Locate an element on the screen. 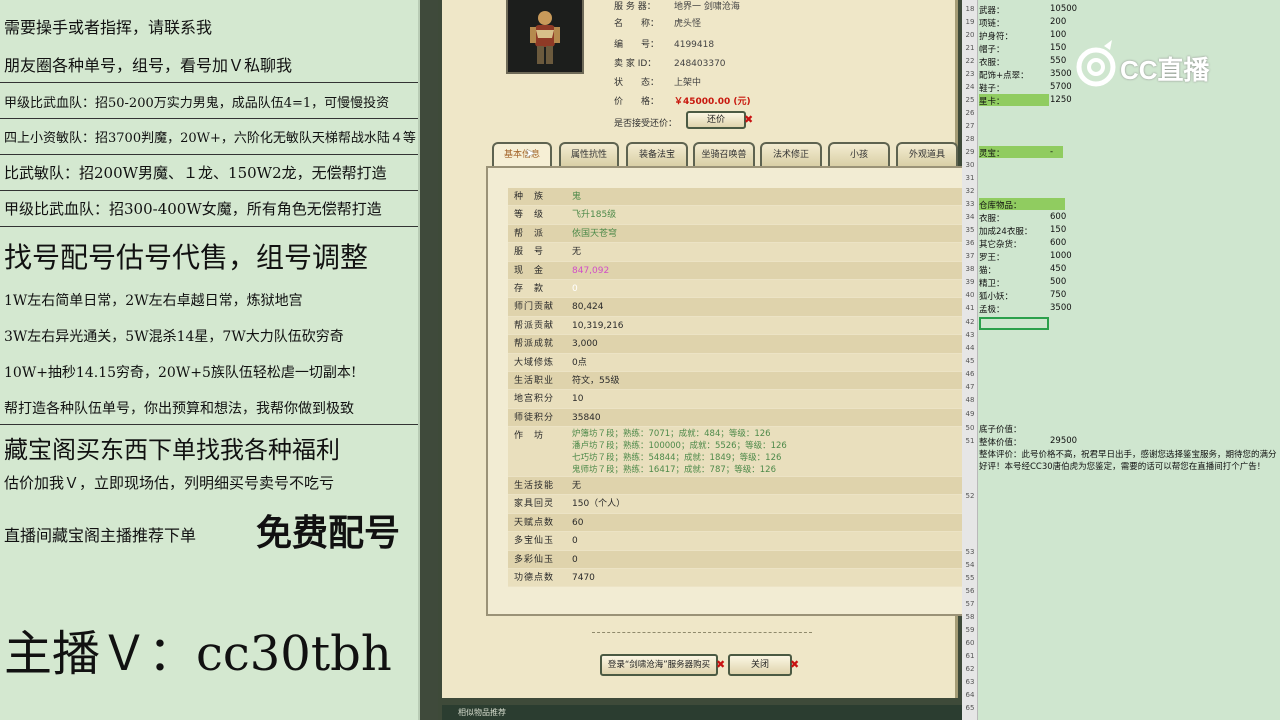  close-button: 关闭 is located at coordinates (760, 665).